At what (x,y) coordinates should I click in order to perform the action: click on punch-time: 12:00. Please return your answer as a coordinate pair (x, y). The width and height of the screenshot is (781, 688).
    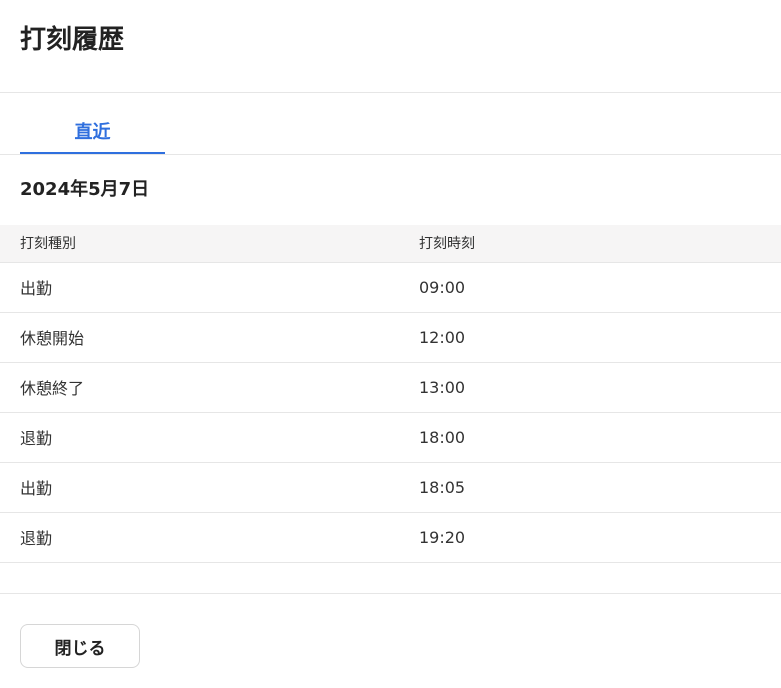
    Looking at the image, I should click on (600, 337).